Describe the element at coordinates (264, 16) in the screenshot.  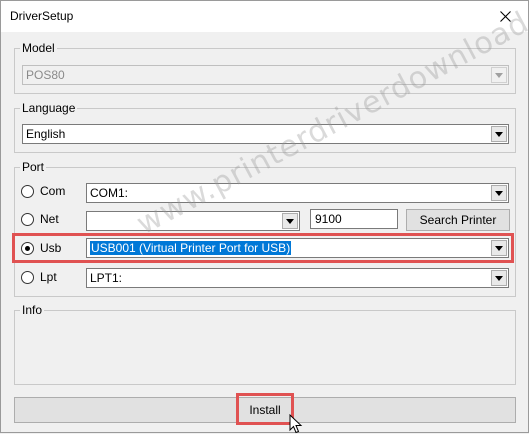
I see `title-bar: DriverSetup` at that location.